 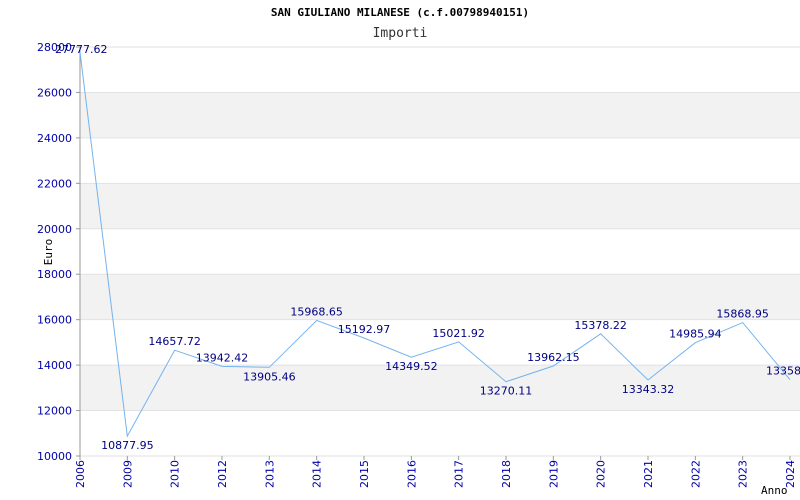 I want to click on y-tick-label: 10000, so click(x=54, y=456).